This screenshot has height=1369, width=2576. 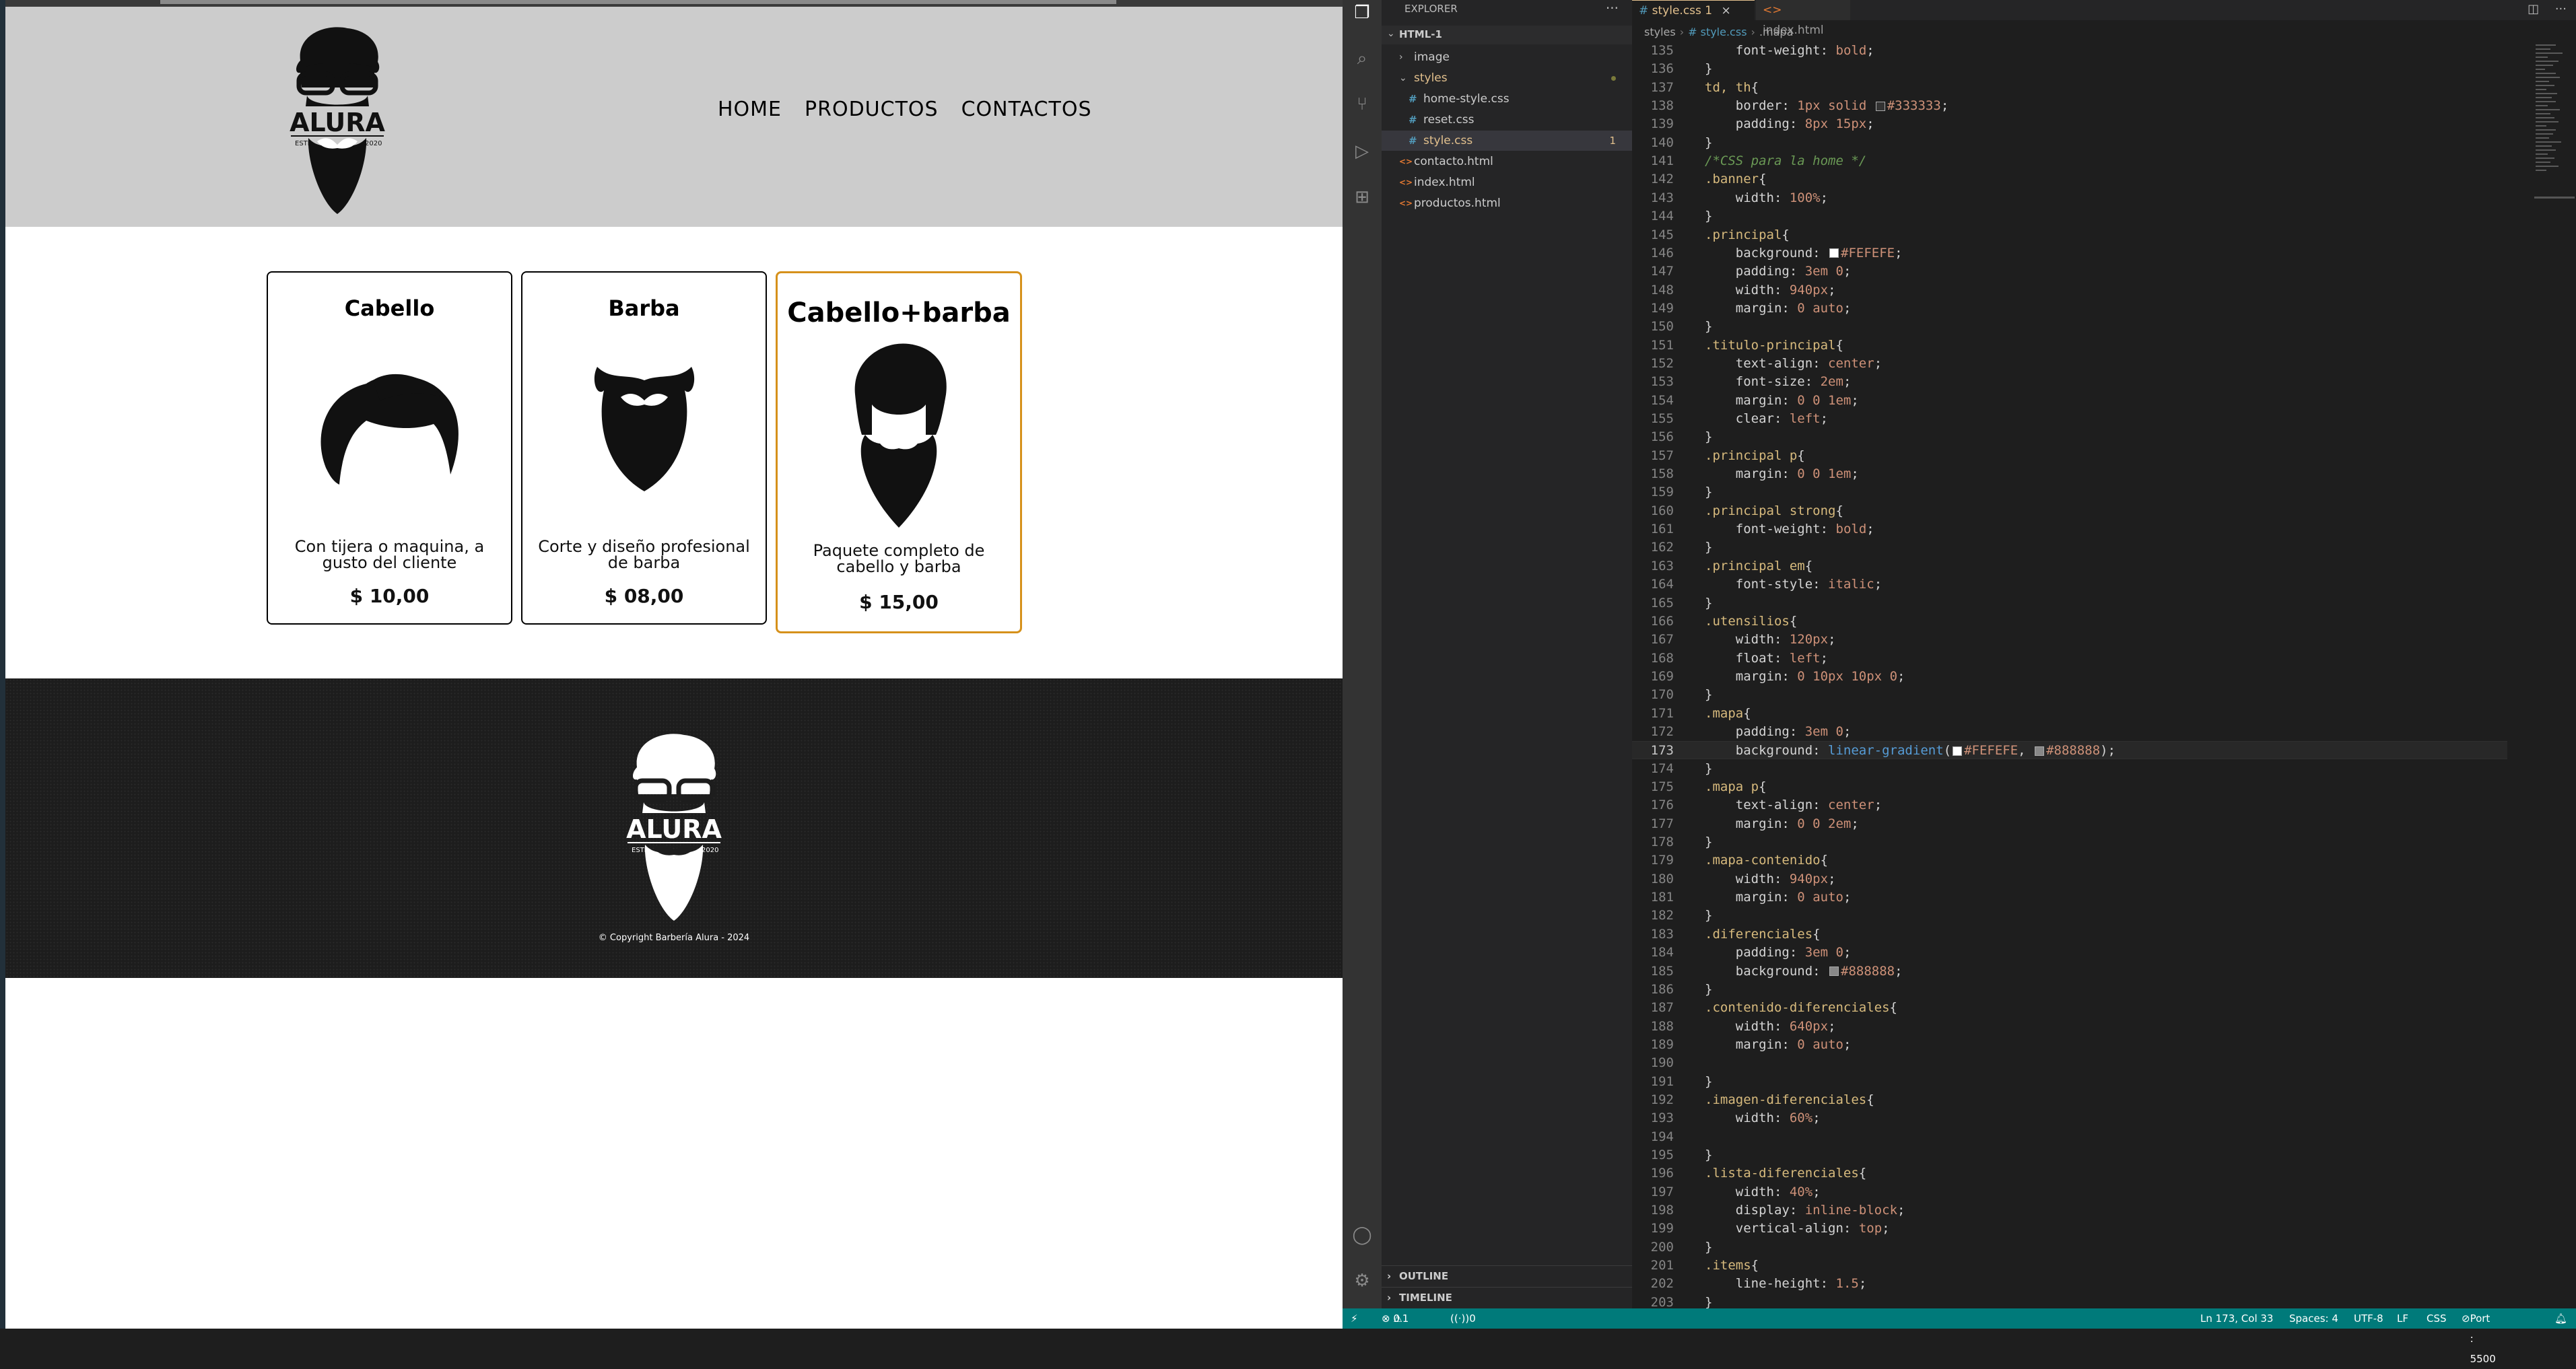 I want to click on split-editor-icon: ◫, so click(x=2533, y=9).